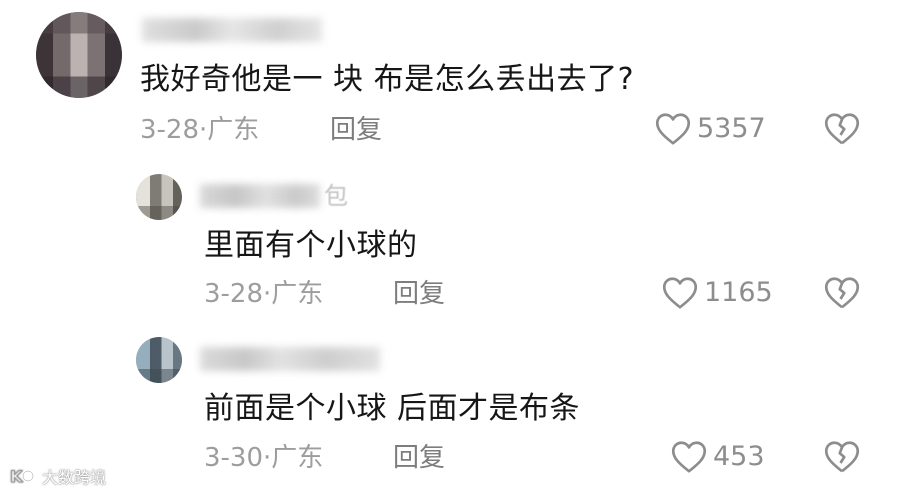 The width and height of the screenshot is (900, 494). I want to click on watermark-text: 大数跨境, so click(74, 477).